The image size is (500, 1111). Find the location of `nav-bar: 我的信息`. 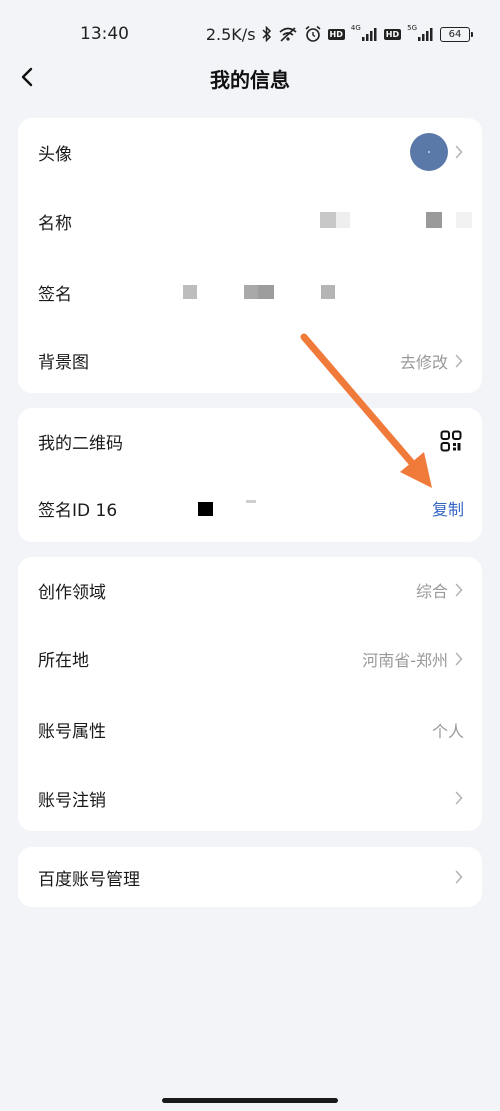

nav-bar: 我的信息 is located at coordinates (250, 77).